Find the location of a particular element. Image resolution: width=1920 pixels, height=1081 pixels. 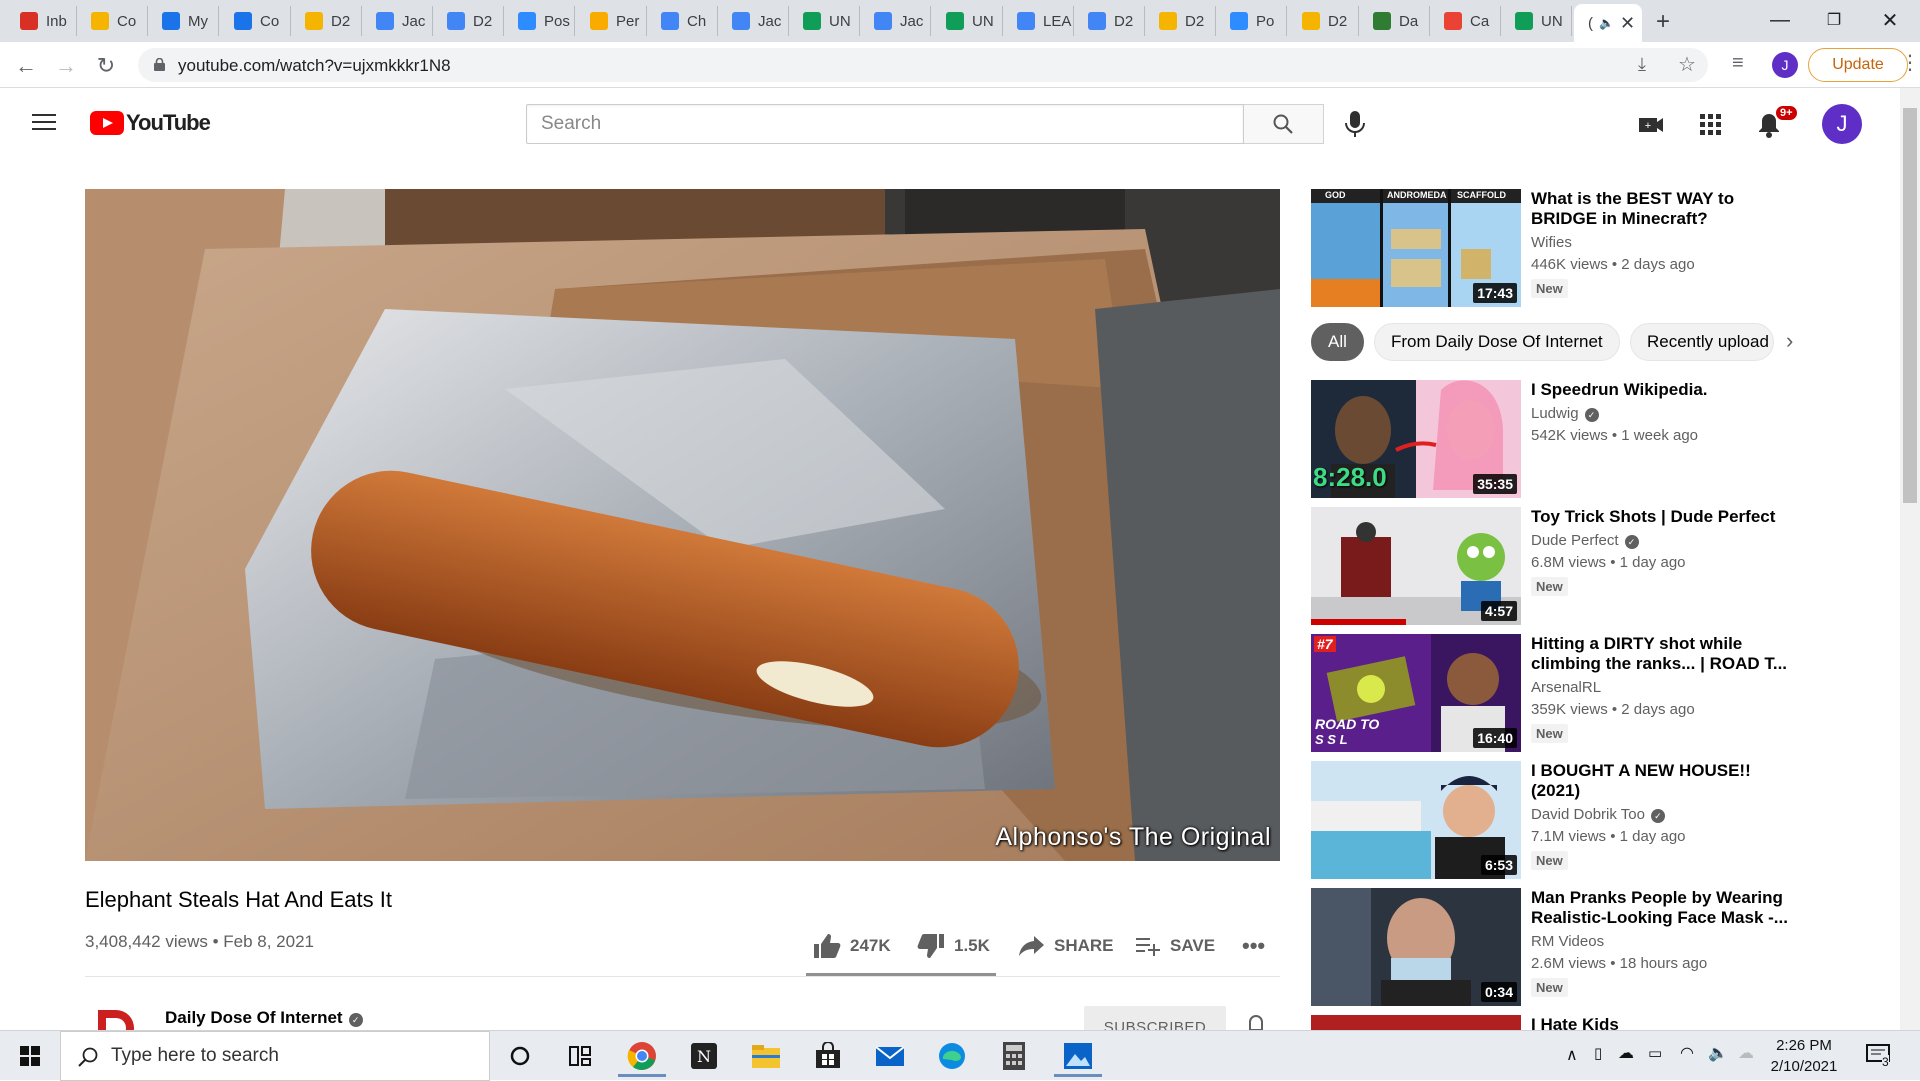

file-explorer-icon is located at coordinates (766, 1056).